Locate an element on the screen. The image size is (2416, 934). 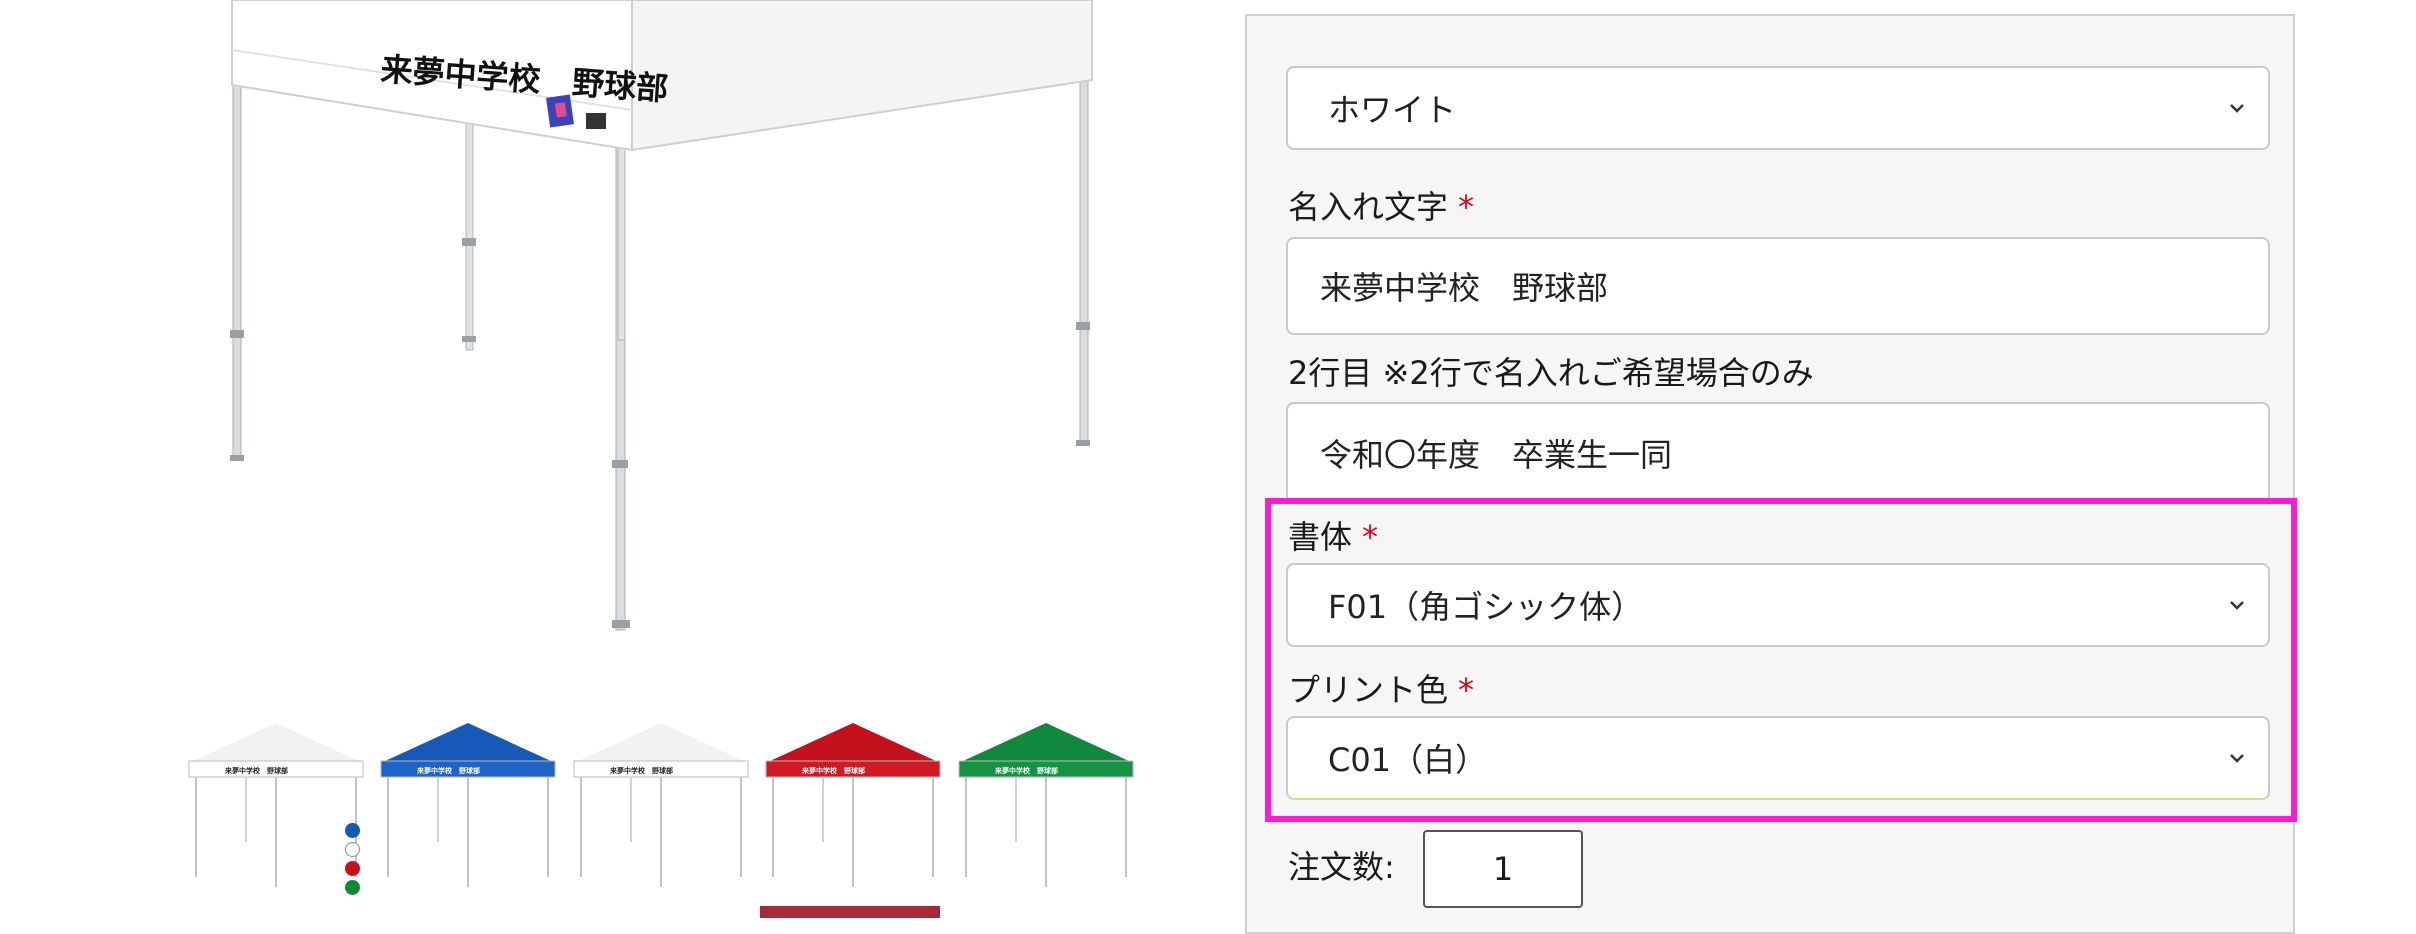
thumbnail-white-2: 来夢中学校 野球部 is located at coordinates (661, 802).